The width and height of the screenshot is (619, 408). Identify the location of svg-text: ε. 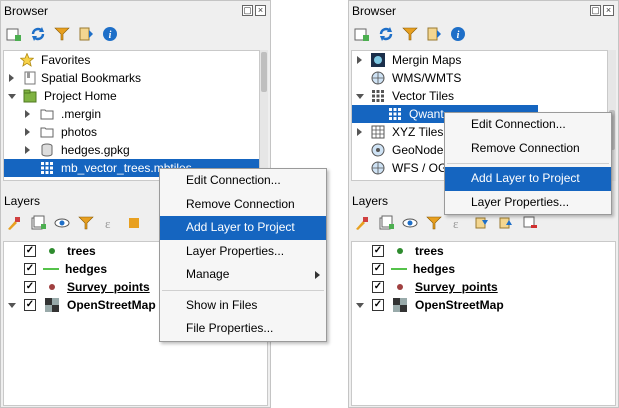
(456, 223).